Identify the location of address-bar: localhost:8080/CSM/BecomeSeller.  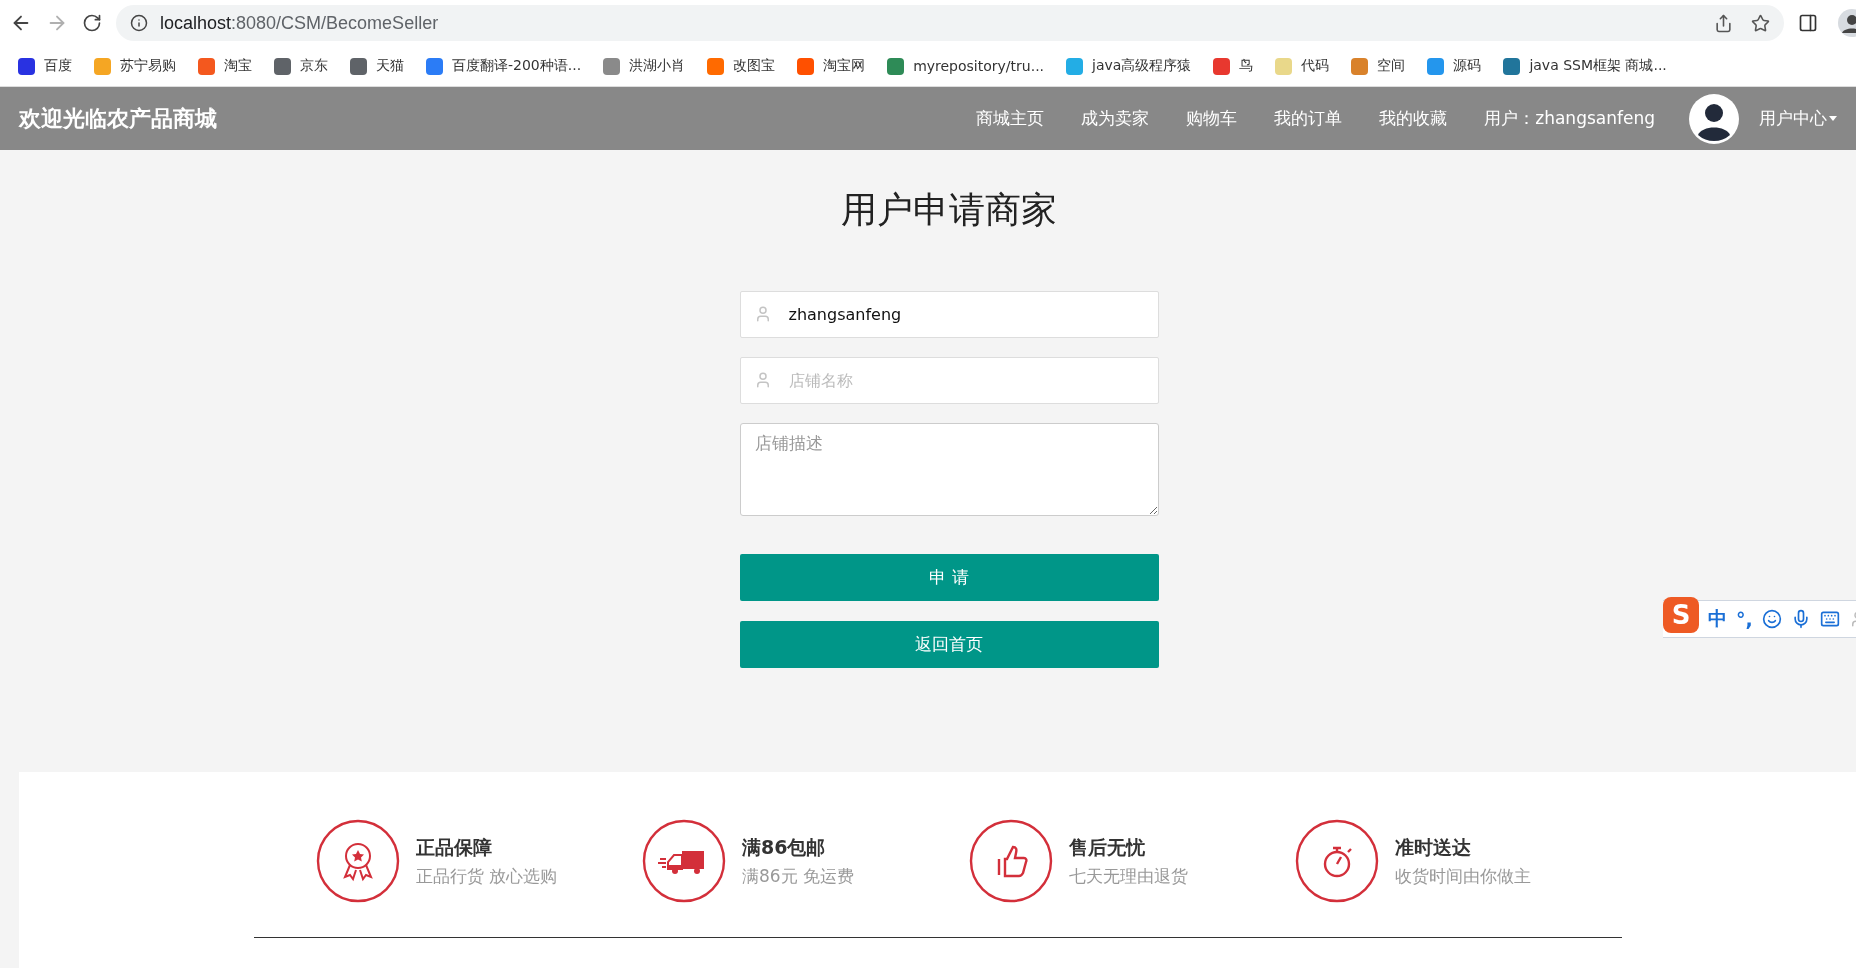
(950, 23).